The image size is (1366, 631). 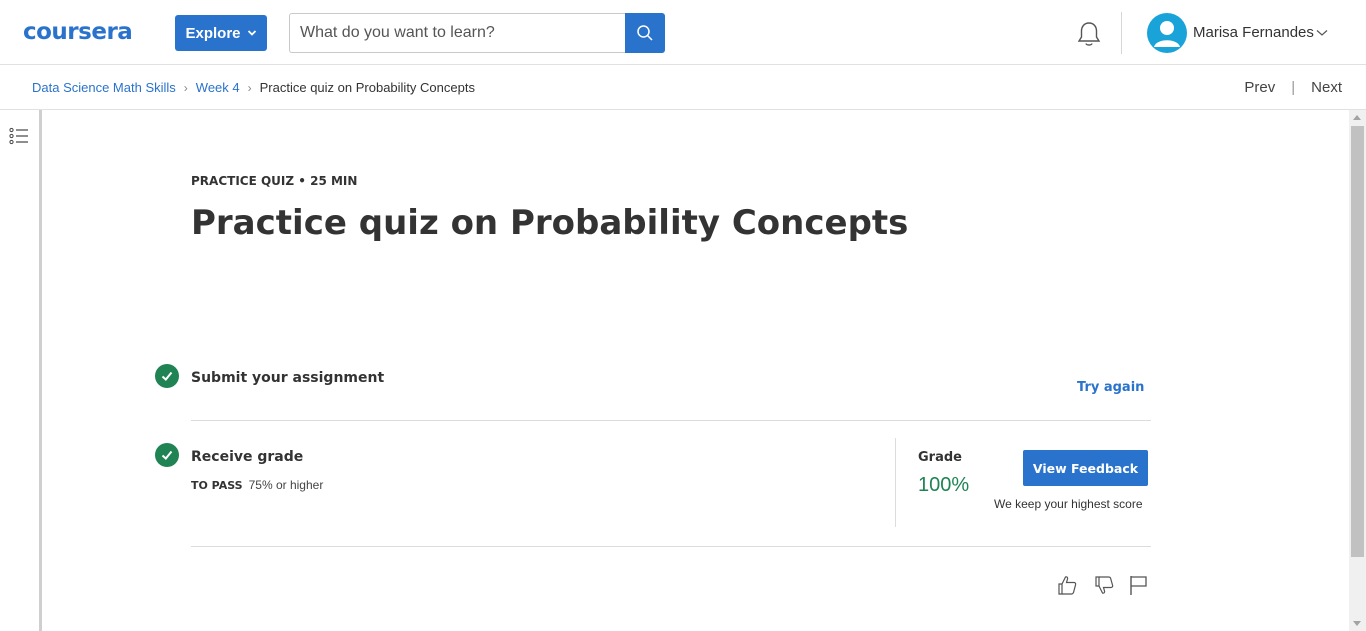 What do you see at coordinates (457, 33) in the screenshot?
I see `search-input` at bounding box center [457, 33].